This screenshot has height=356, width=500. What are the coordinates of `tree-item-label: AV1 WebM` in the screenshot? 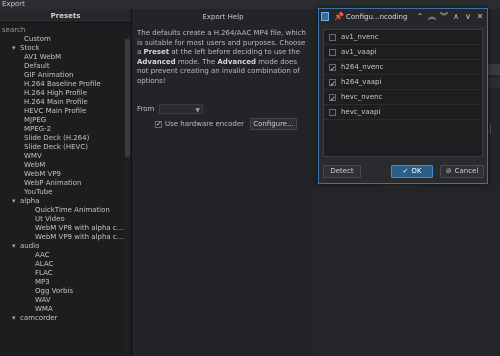 It's located at (43, 57).